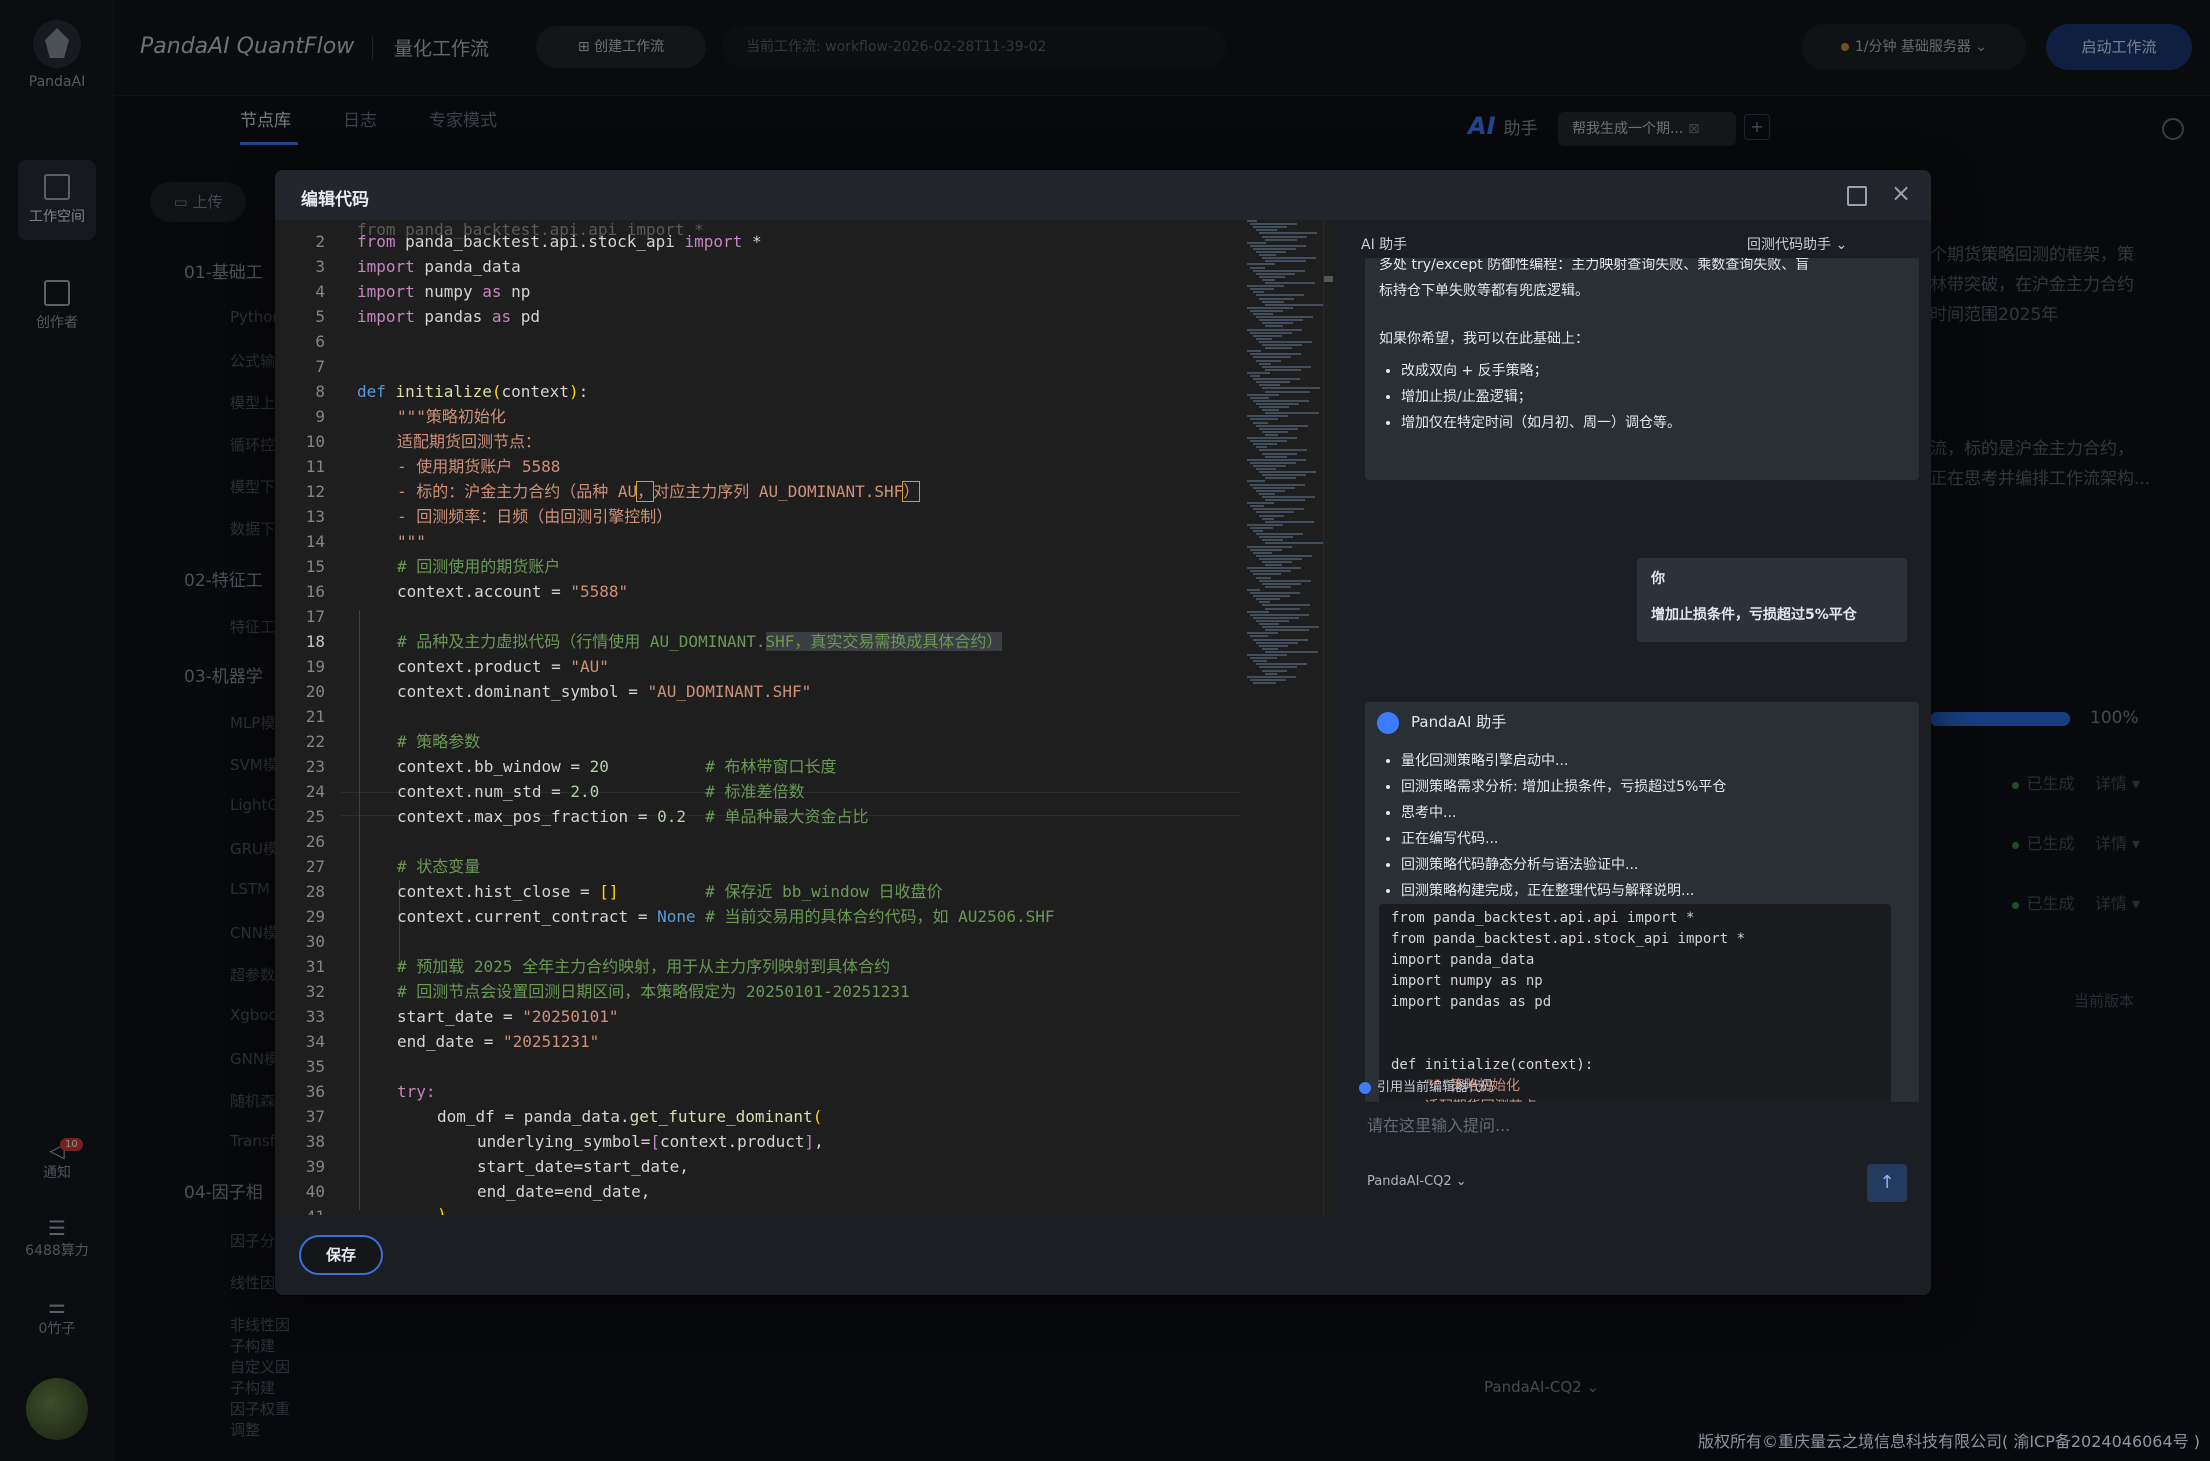 This screenshot has width=2210, height=1461. Describe the element at coordinates (1658, 579) in the screenshot. I see `user-label: 你` at that location.